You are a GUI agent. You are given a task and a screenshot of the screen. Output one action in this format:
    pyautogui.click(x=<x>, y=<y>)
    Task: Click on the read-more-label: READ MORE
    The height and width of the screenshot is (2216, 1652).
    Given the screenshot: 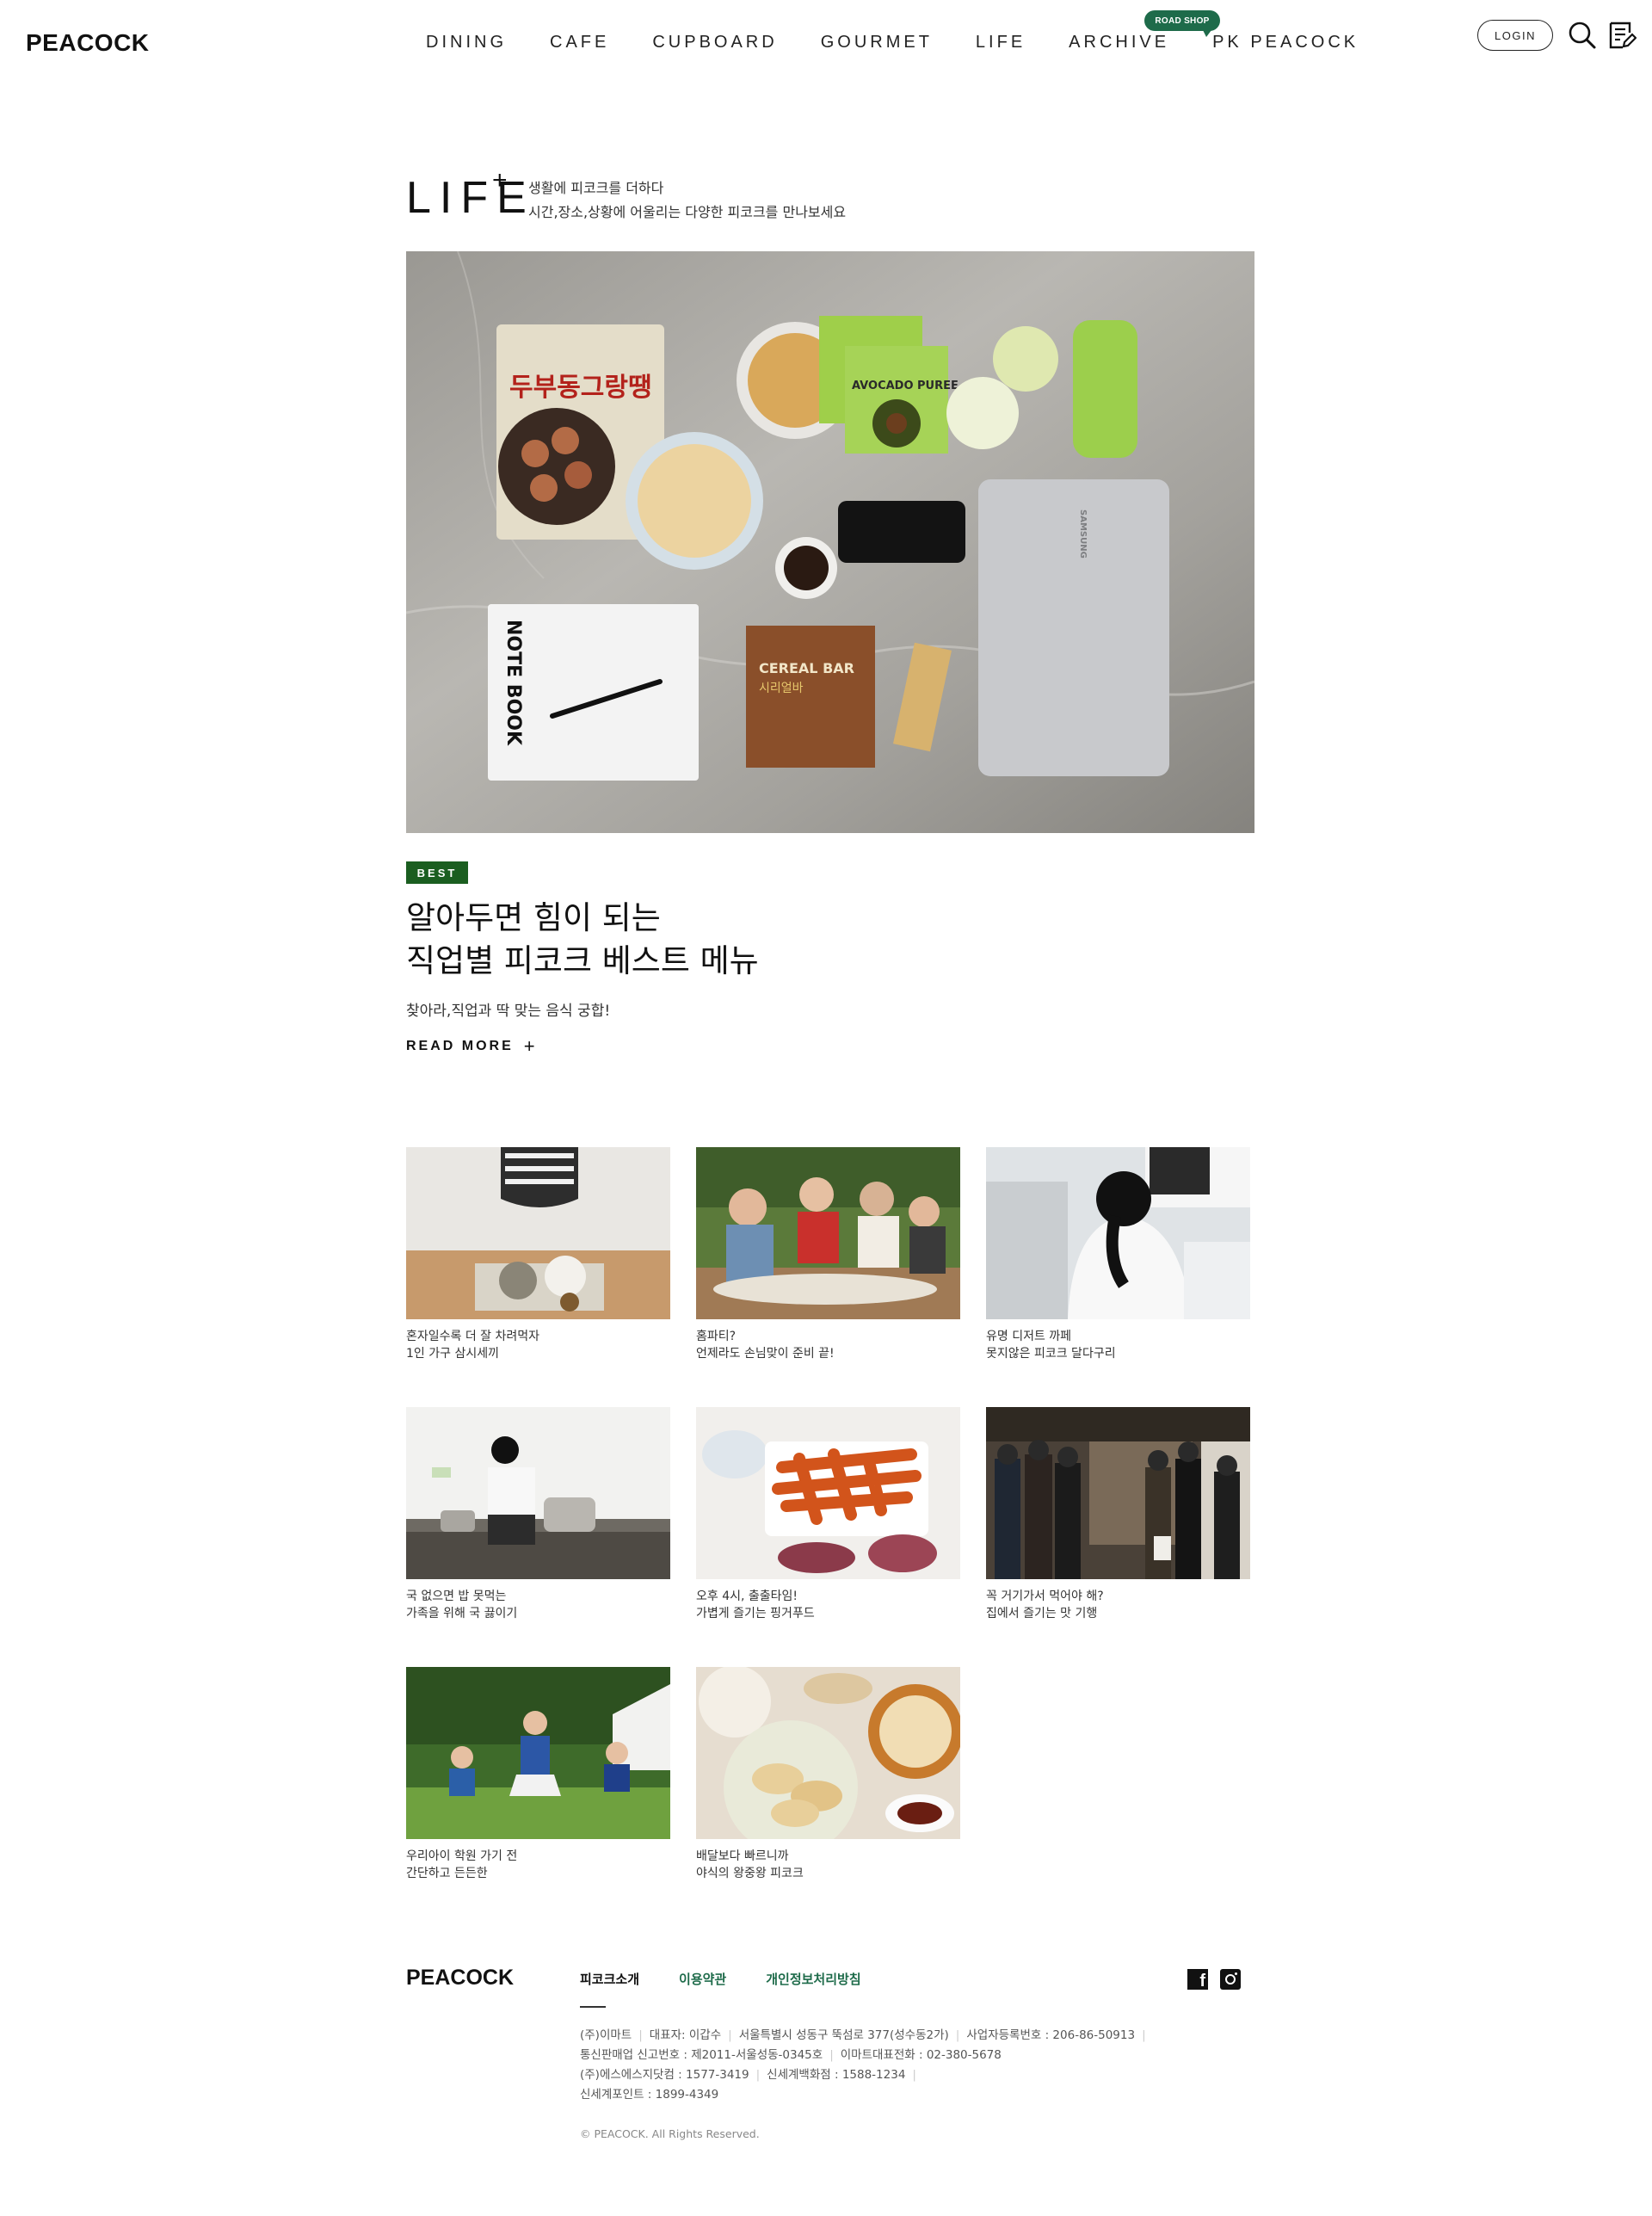 What is the action you would take?
    pyautogui.click(x=460, y=1046)
    